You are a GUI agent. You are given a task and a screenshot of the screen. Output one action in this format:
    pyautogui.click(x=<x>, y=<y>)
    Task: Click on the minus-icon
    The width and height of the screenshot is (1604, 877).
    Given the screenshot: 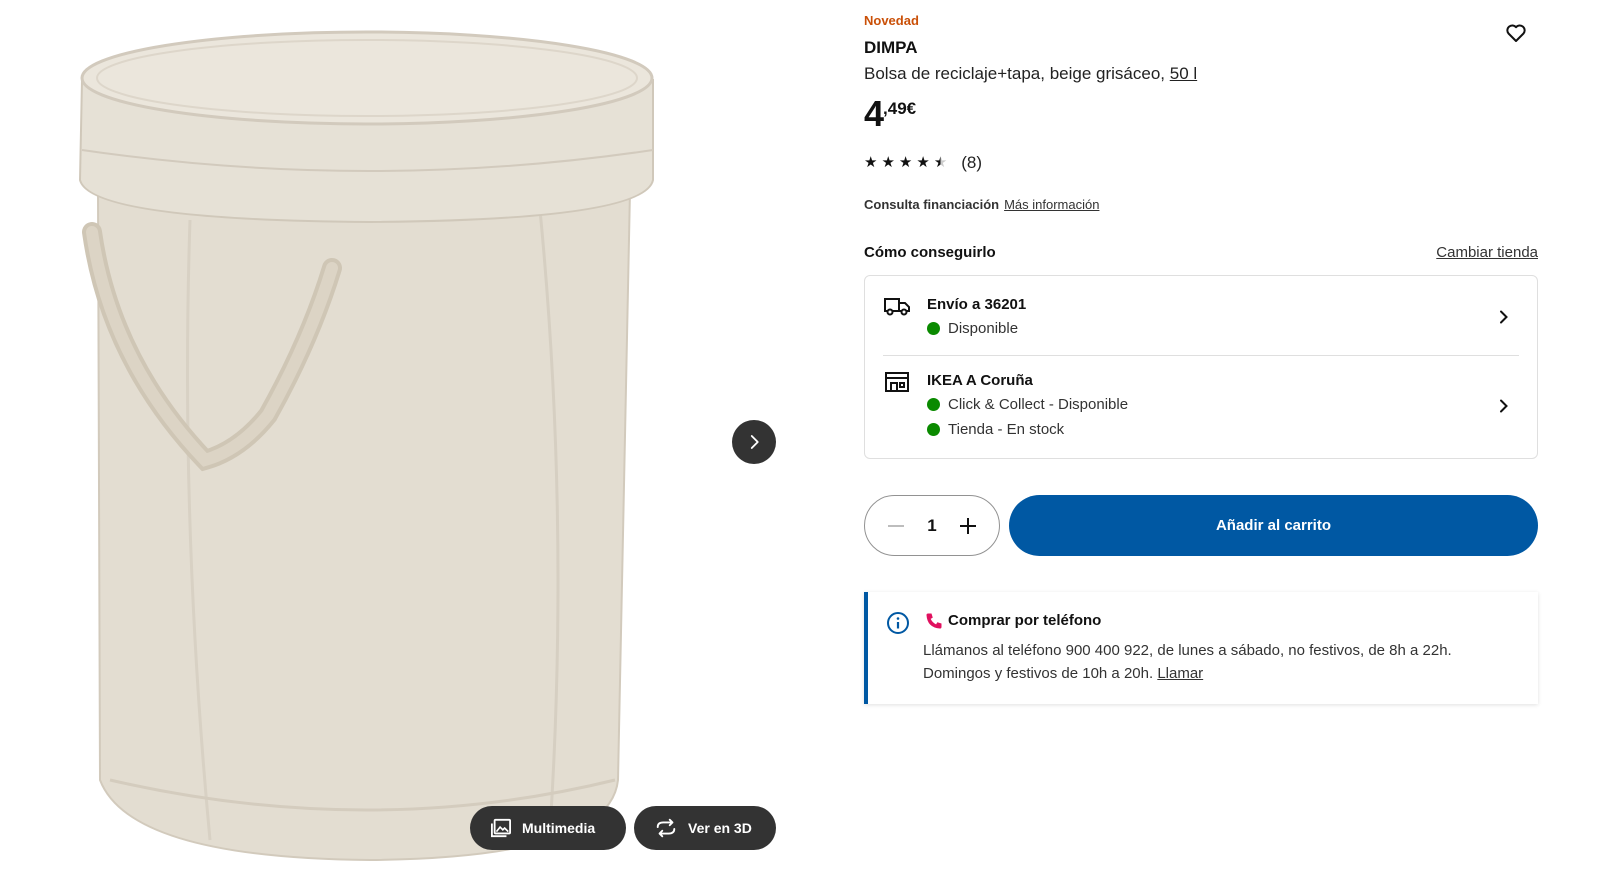 What is the action you would take?
    pyautogui.click(x=896, y=525)
    